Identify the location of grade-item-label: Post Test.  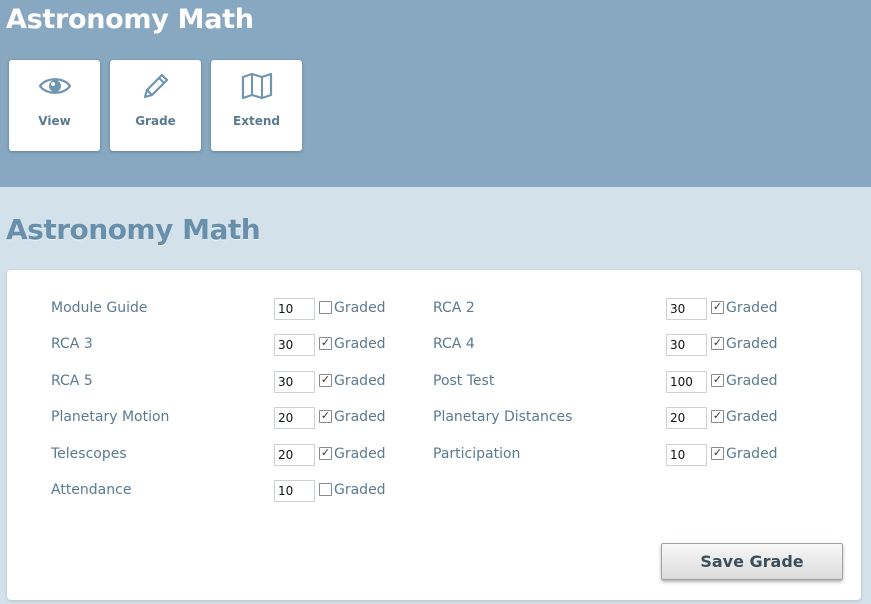
(464, 380).